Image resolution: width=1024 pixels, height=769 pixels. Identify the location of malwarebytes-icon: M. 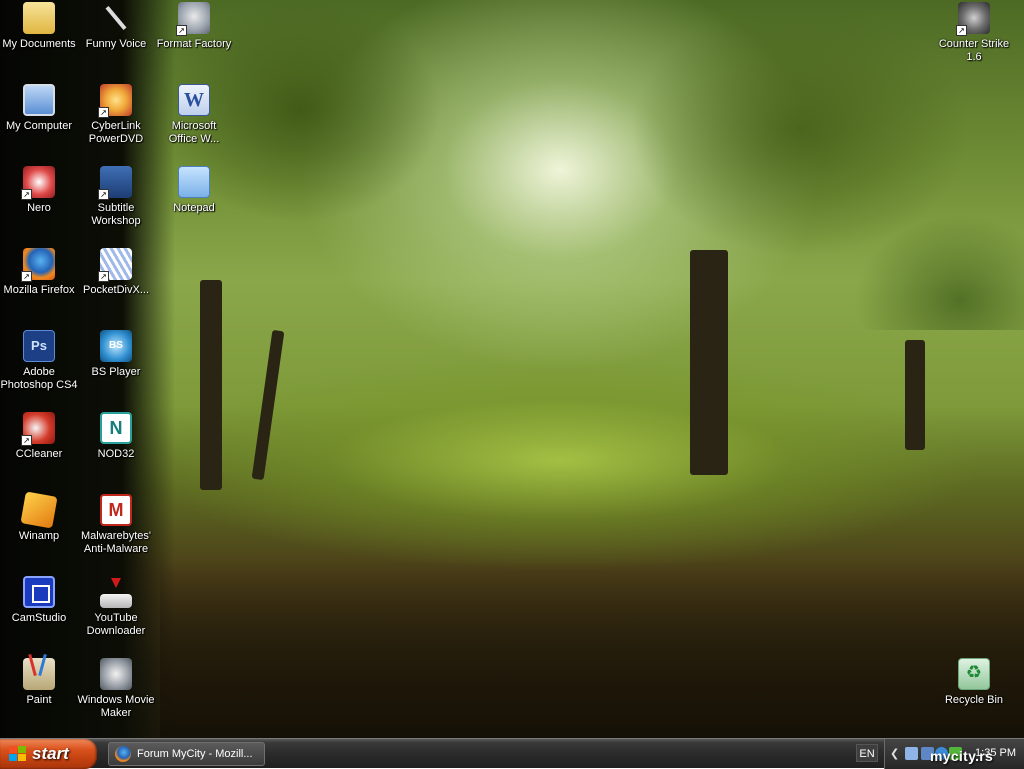
(116, 510).